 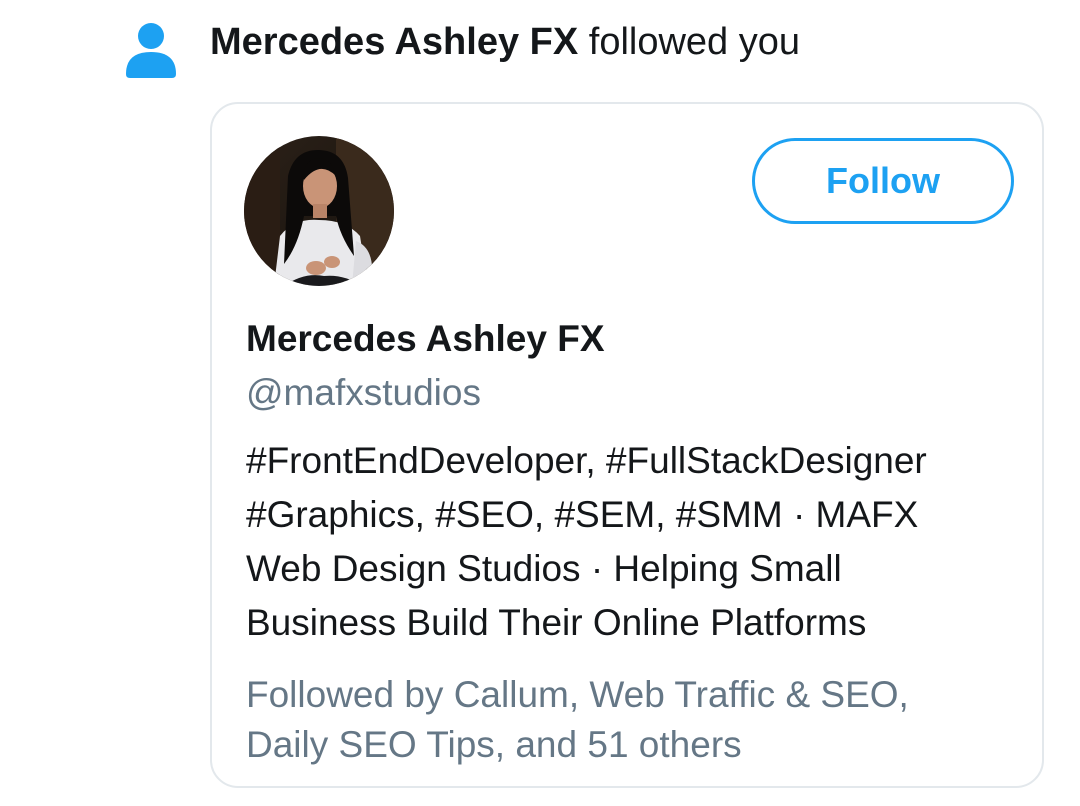 I want to click on notification-headline: Mercedes Ashley FX followed you, so click(x=505, y=42).